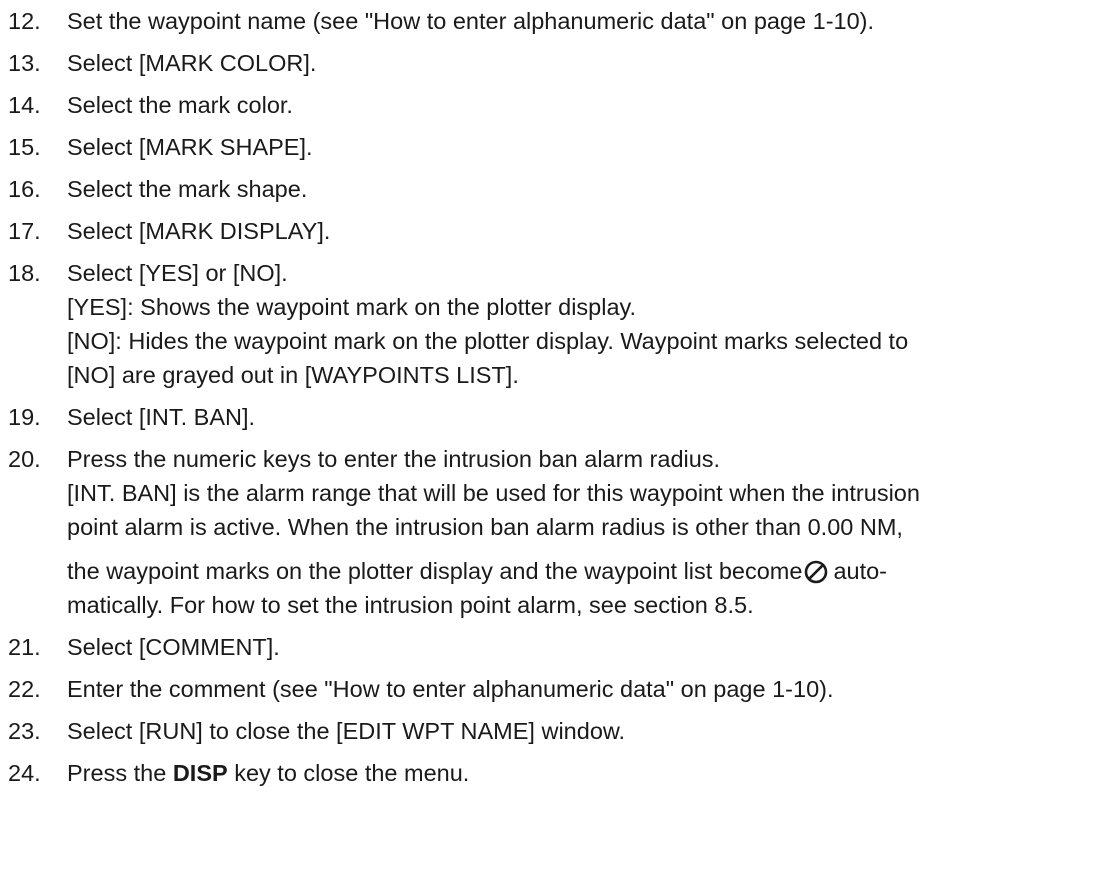 The height and width of the screenshot is (888, 1103). I want to click on step-number: 13., so click(24, 63).